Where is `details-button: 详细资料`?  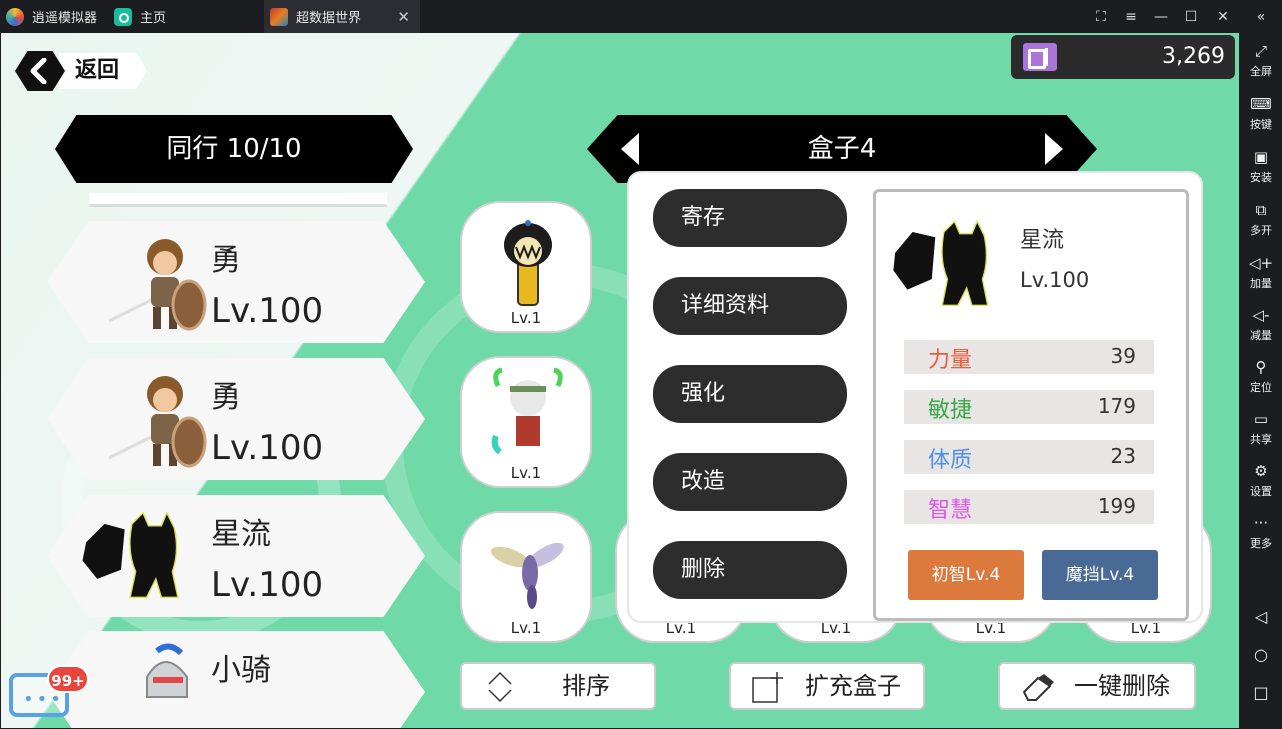
details-button: 详细资料 is located at coordinates (750, 306).